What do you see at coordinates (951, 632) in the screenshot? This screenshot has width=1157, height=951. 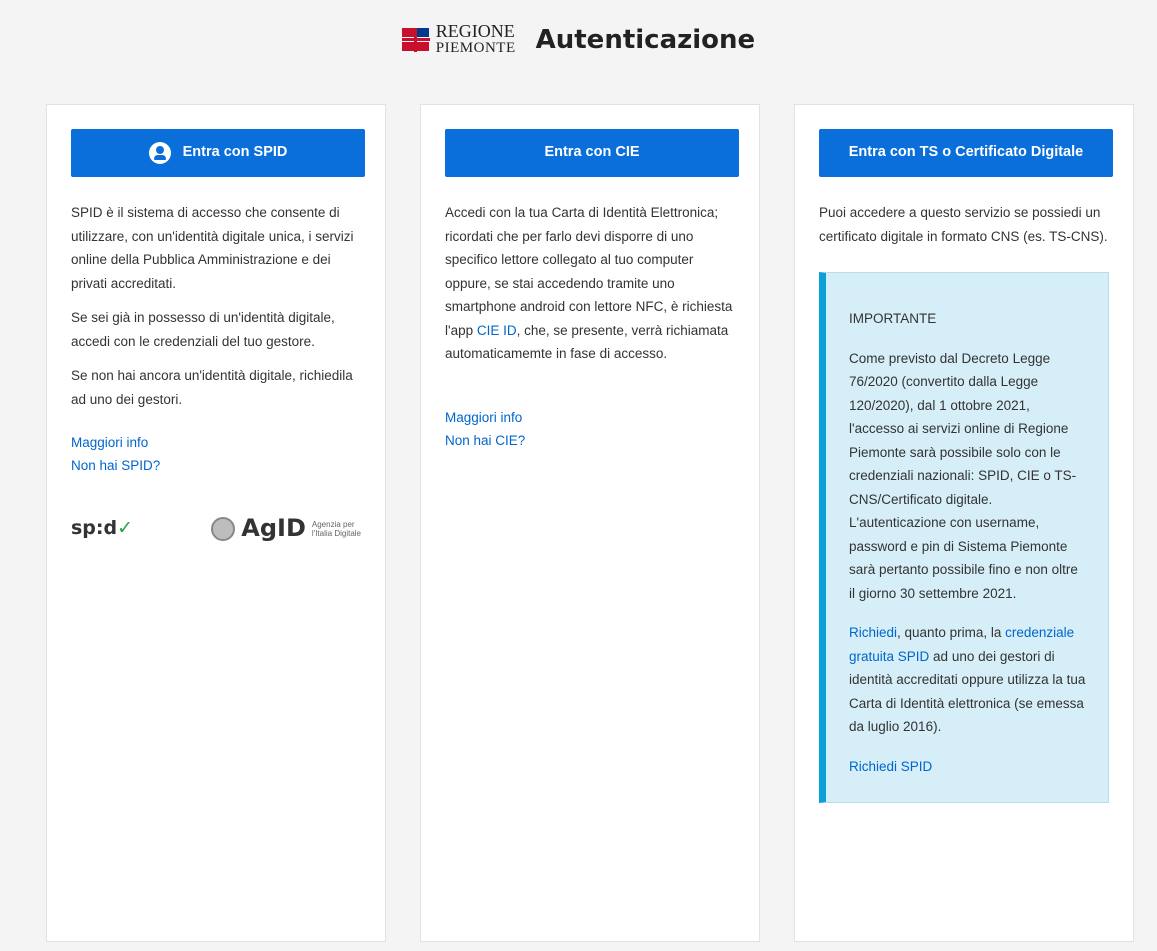 I see `request-text-1: , quanto prima, la` at bounding box center [951, 632].